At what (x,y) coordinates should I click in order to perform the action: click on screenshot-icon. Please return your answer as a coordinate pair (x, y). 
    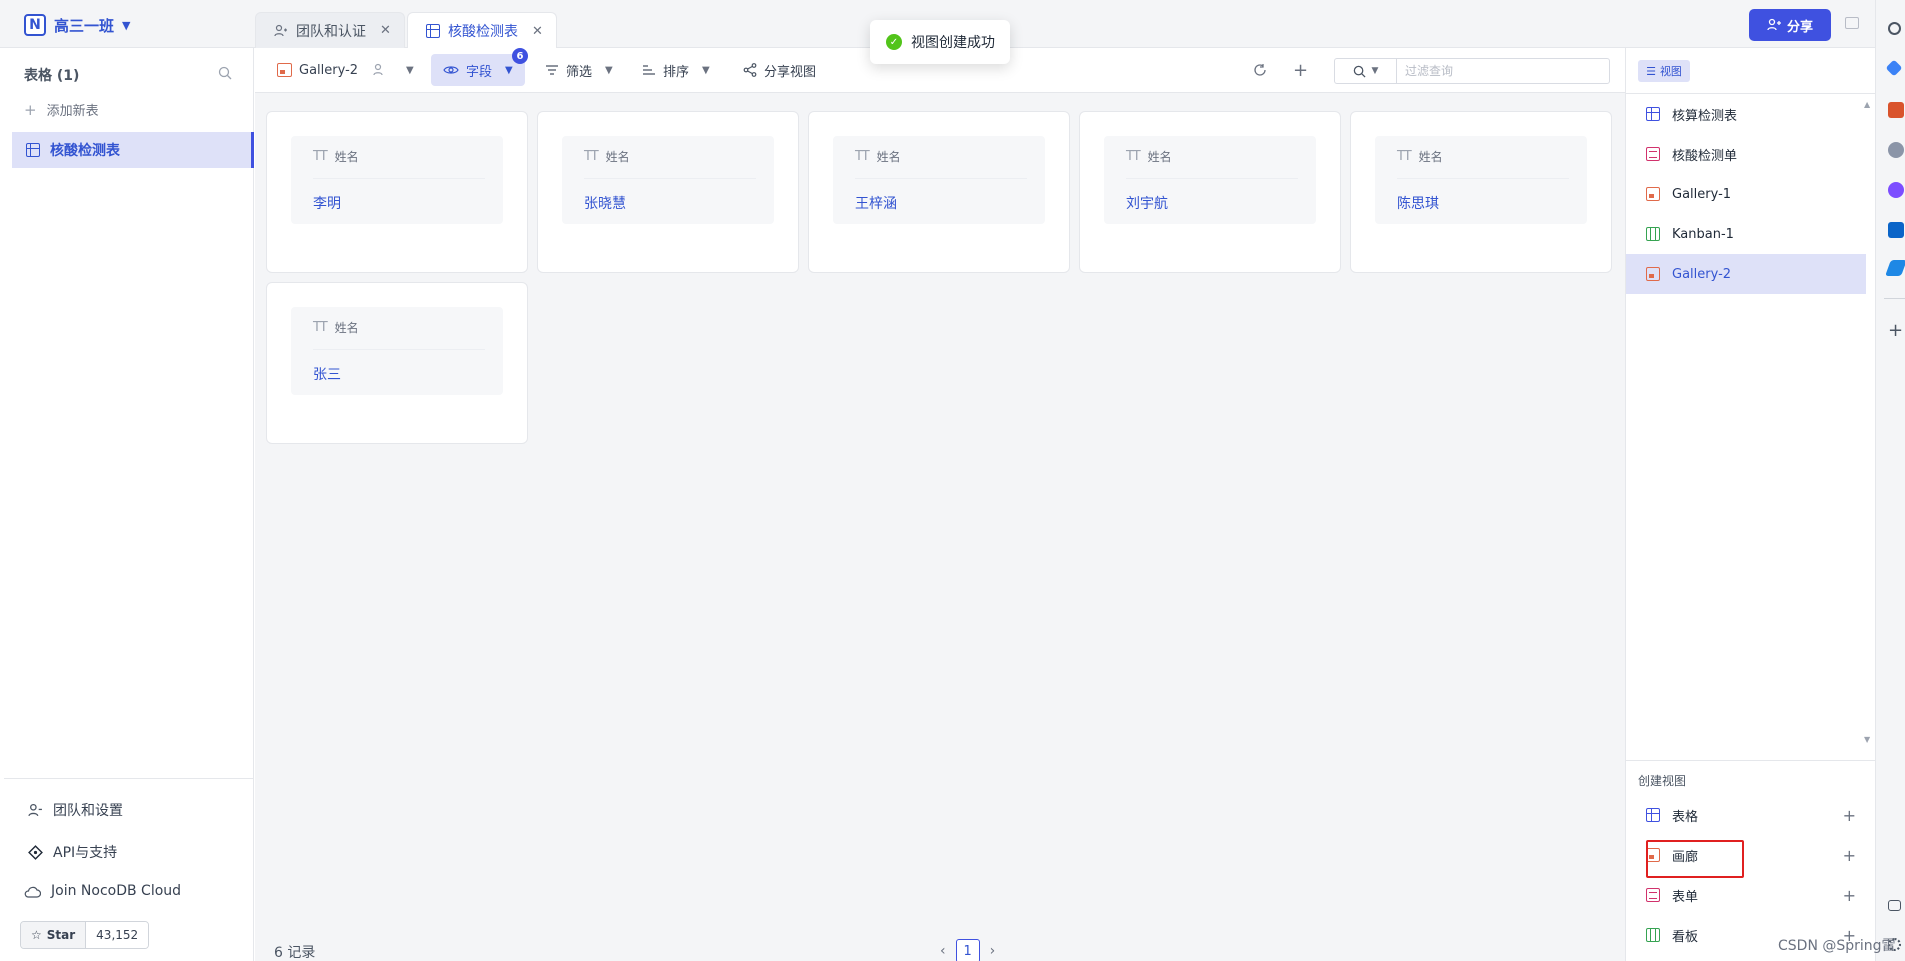
    Looking at the image, I should click on (1894, 905).